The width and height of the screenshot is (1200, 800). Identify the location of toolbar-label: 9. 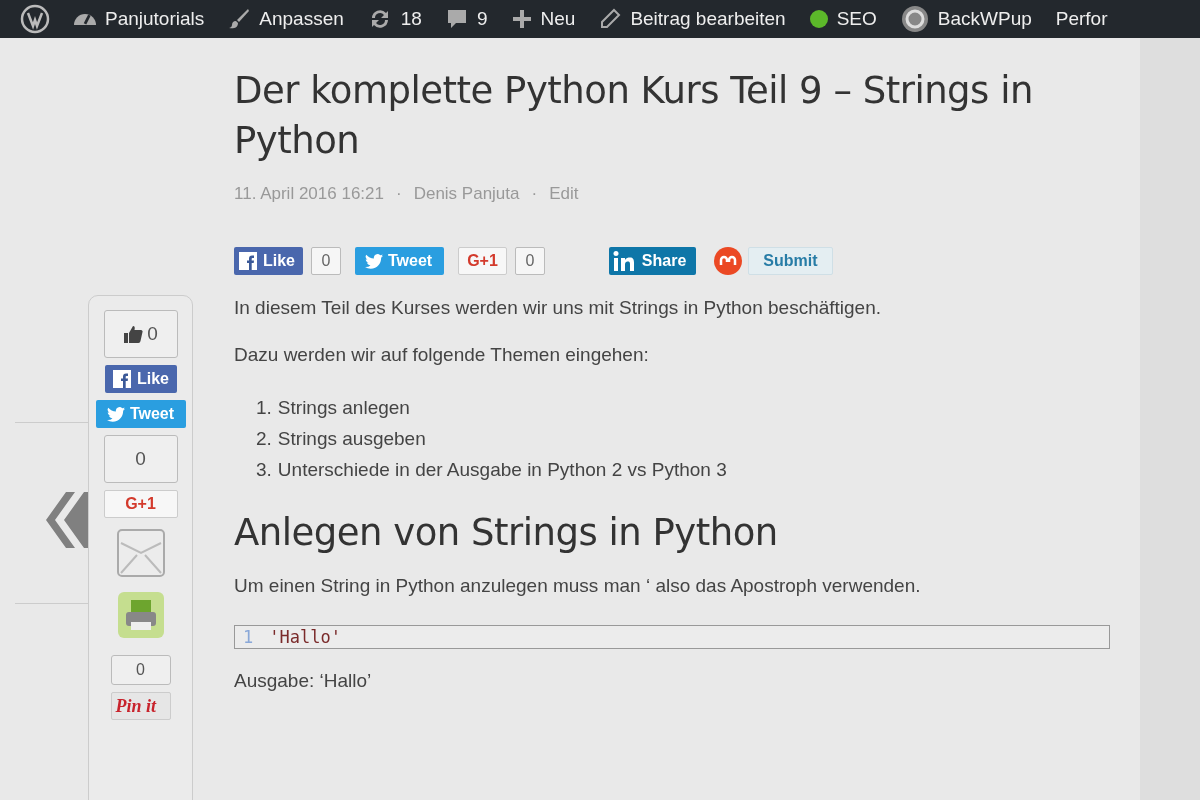
(482, 19).